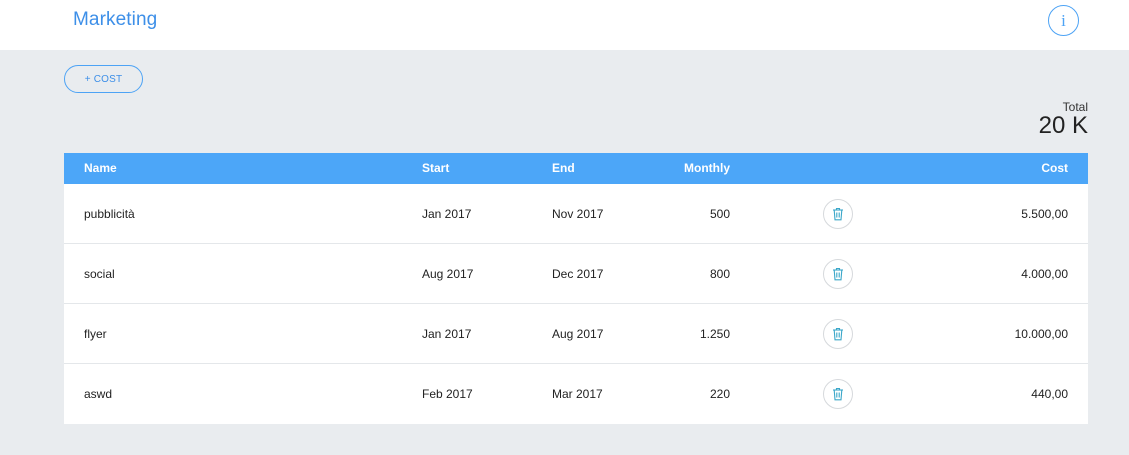  What do you see at coordinates (98, 394) in the screenshot?
I see `cell-name: aswd` at bounding box center [98, 394].